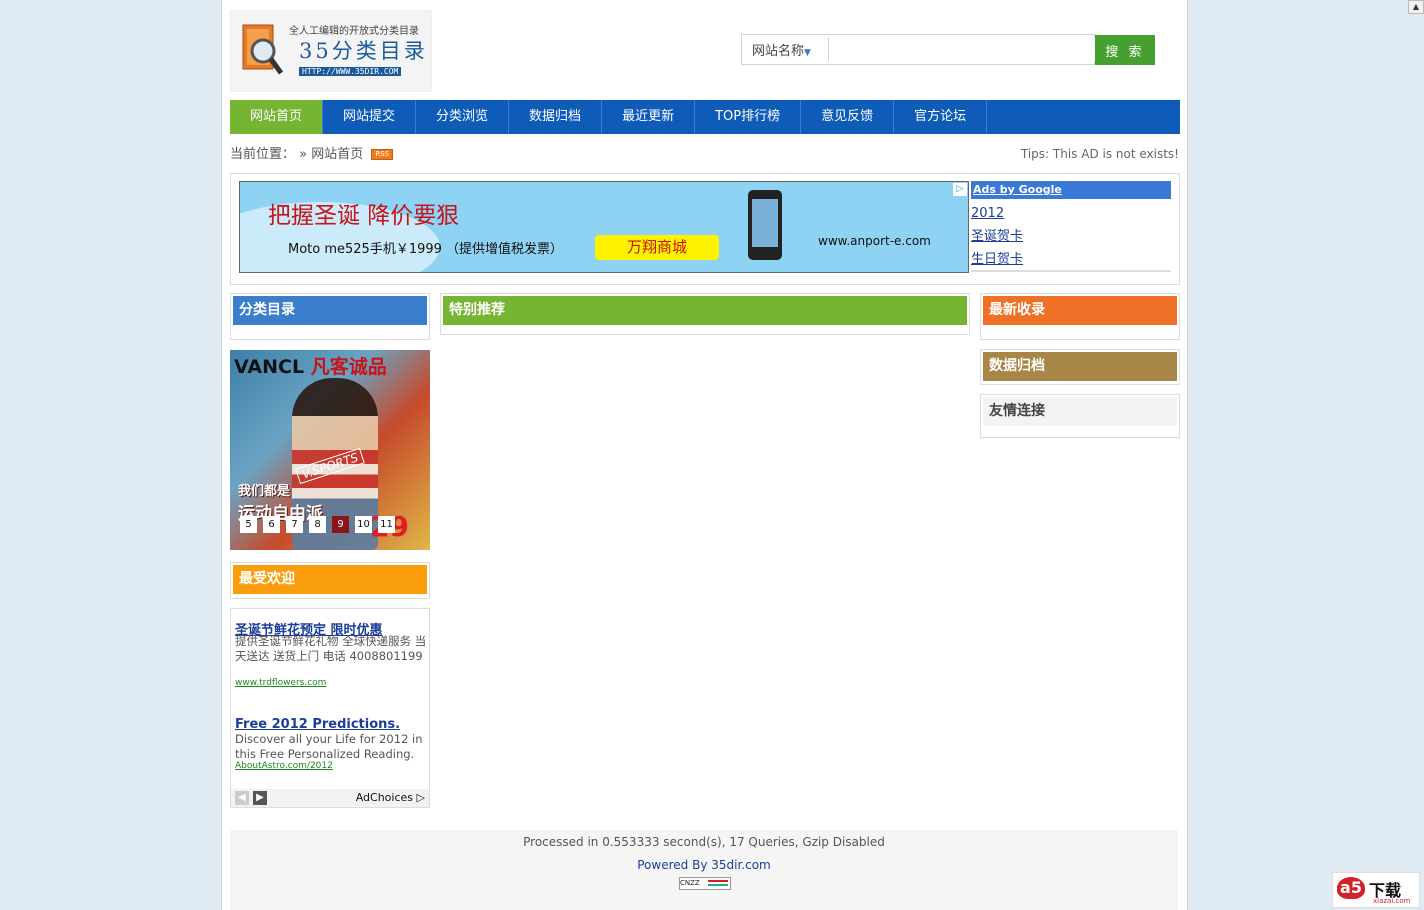  I want to click on book-magnifier-icon, so click(262, 49).